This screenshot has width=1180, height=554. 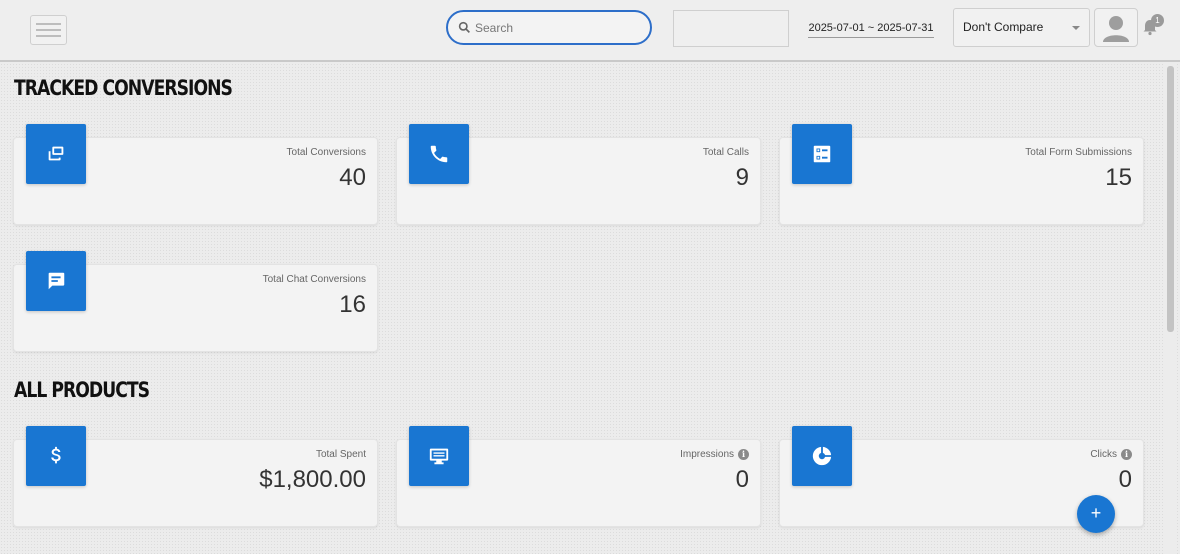 I want to click on card-label: Total Chat Conversions, so click(x=314, y=279).